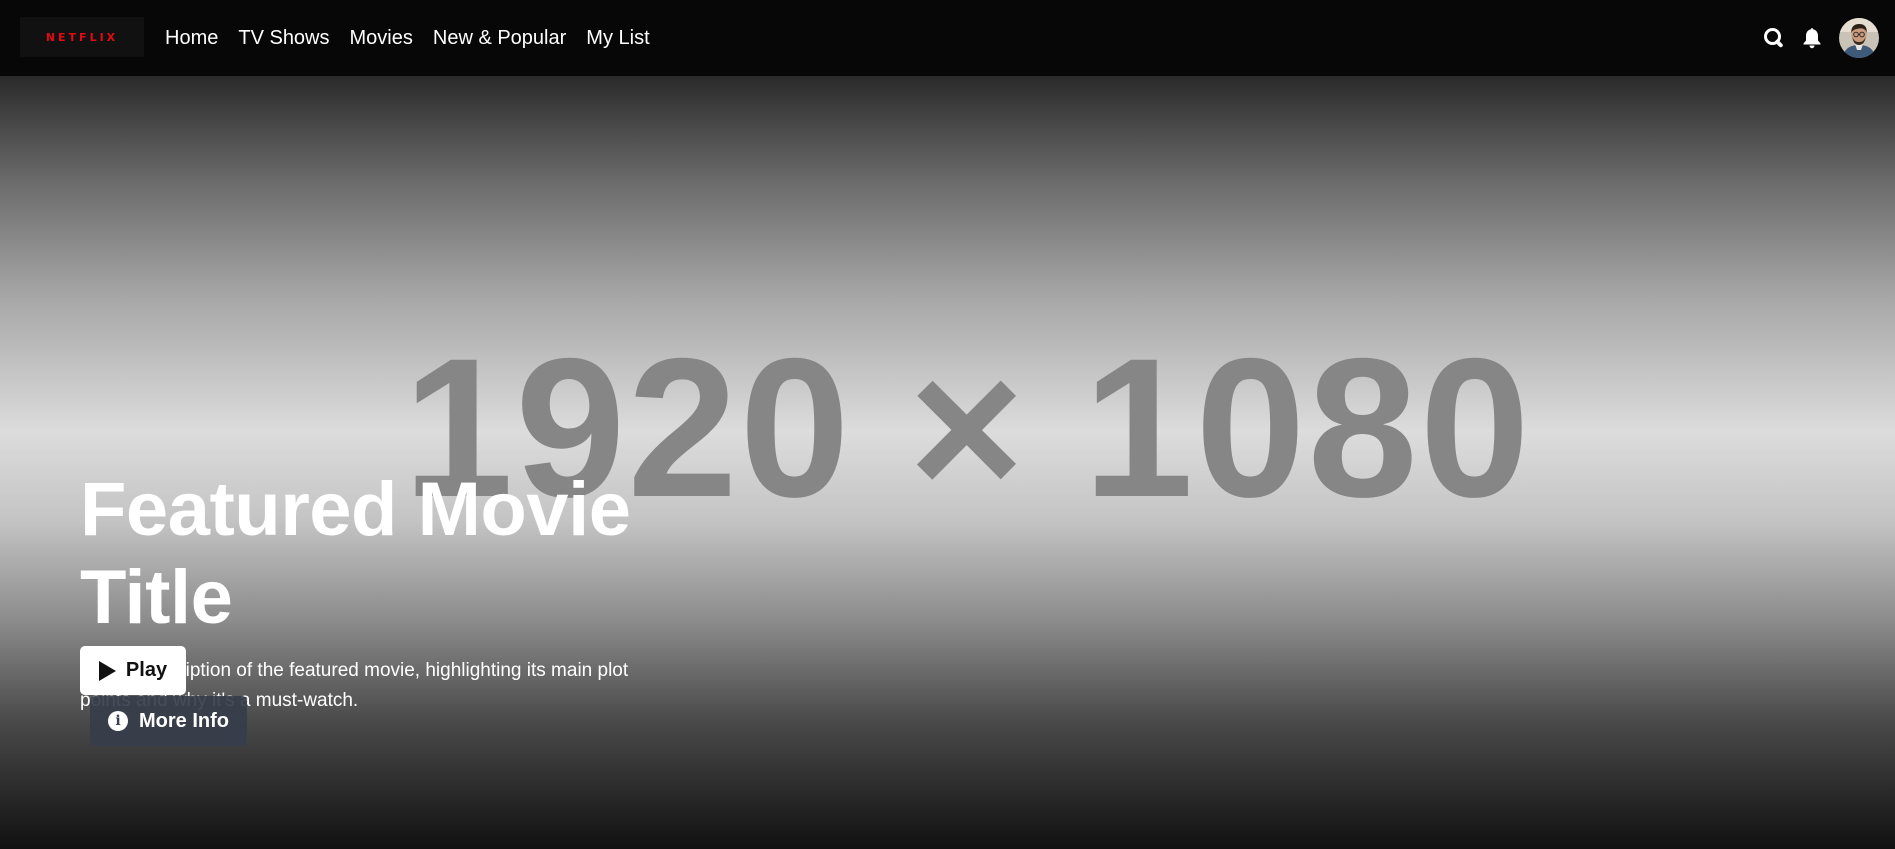 The height and width of the screenshot is (849, 1895). I want to click on logo-text: NETFLIX, so click(82, 37).